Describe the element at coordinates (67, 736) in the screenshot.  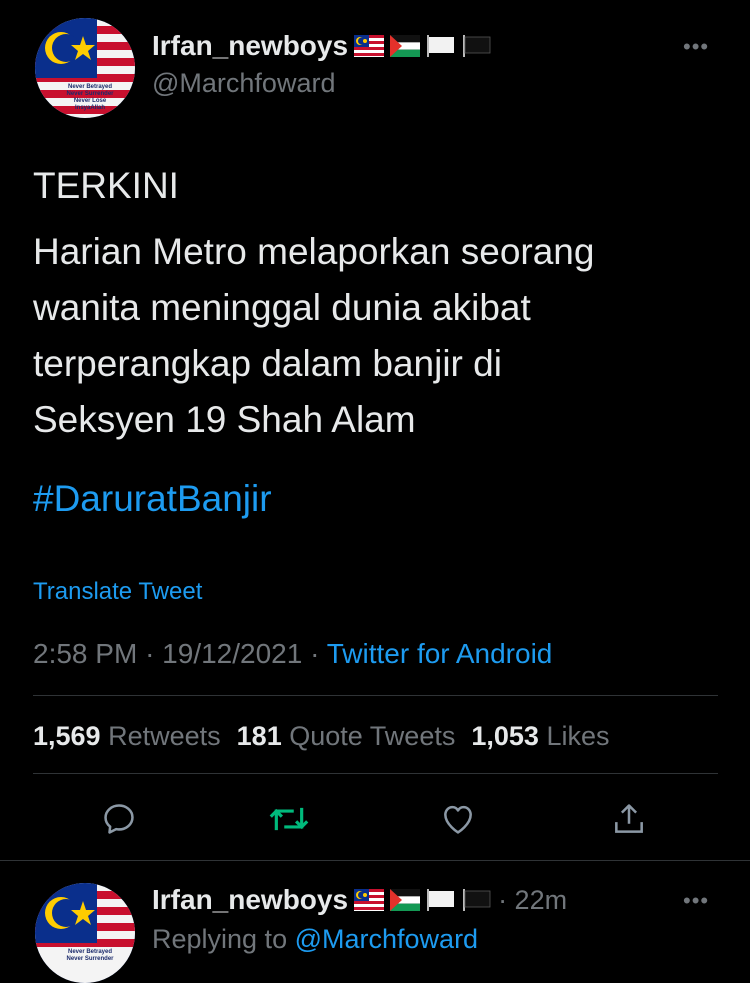
I see `retweets-count: 1,569` at that location.